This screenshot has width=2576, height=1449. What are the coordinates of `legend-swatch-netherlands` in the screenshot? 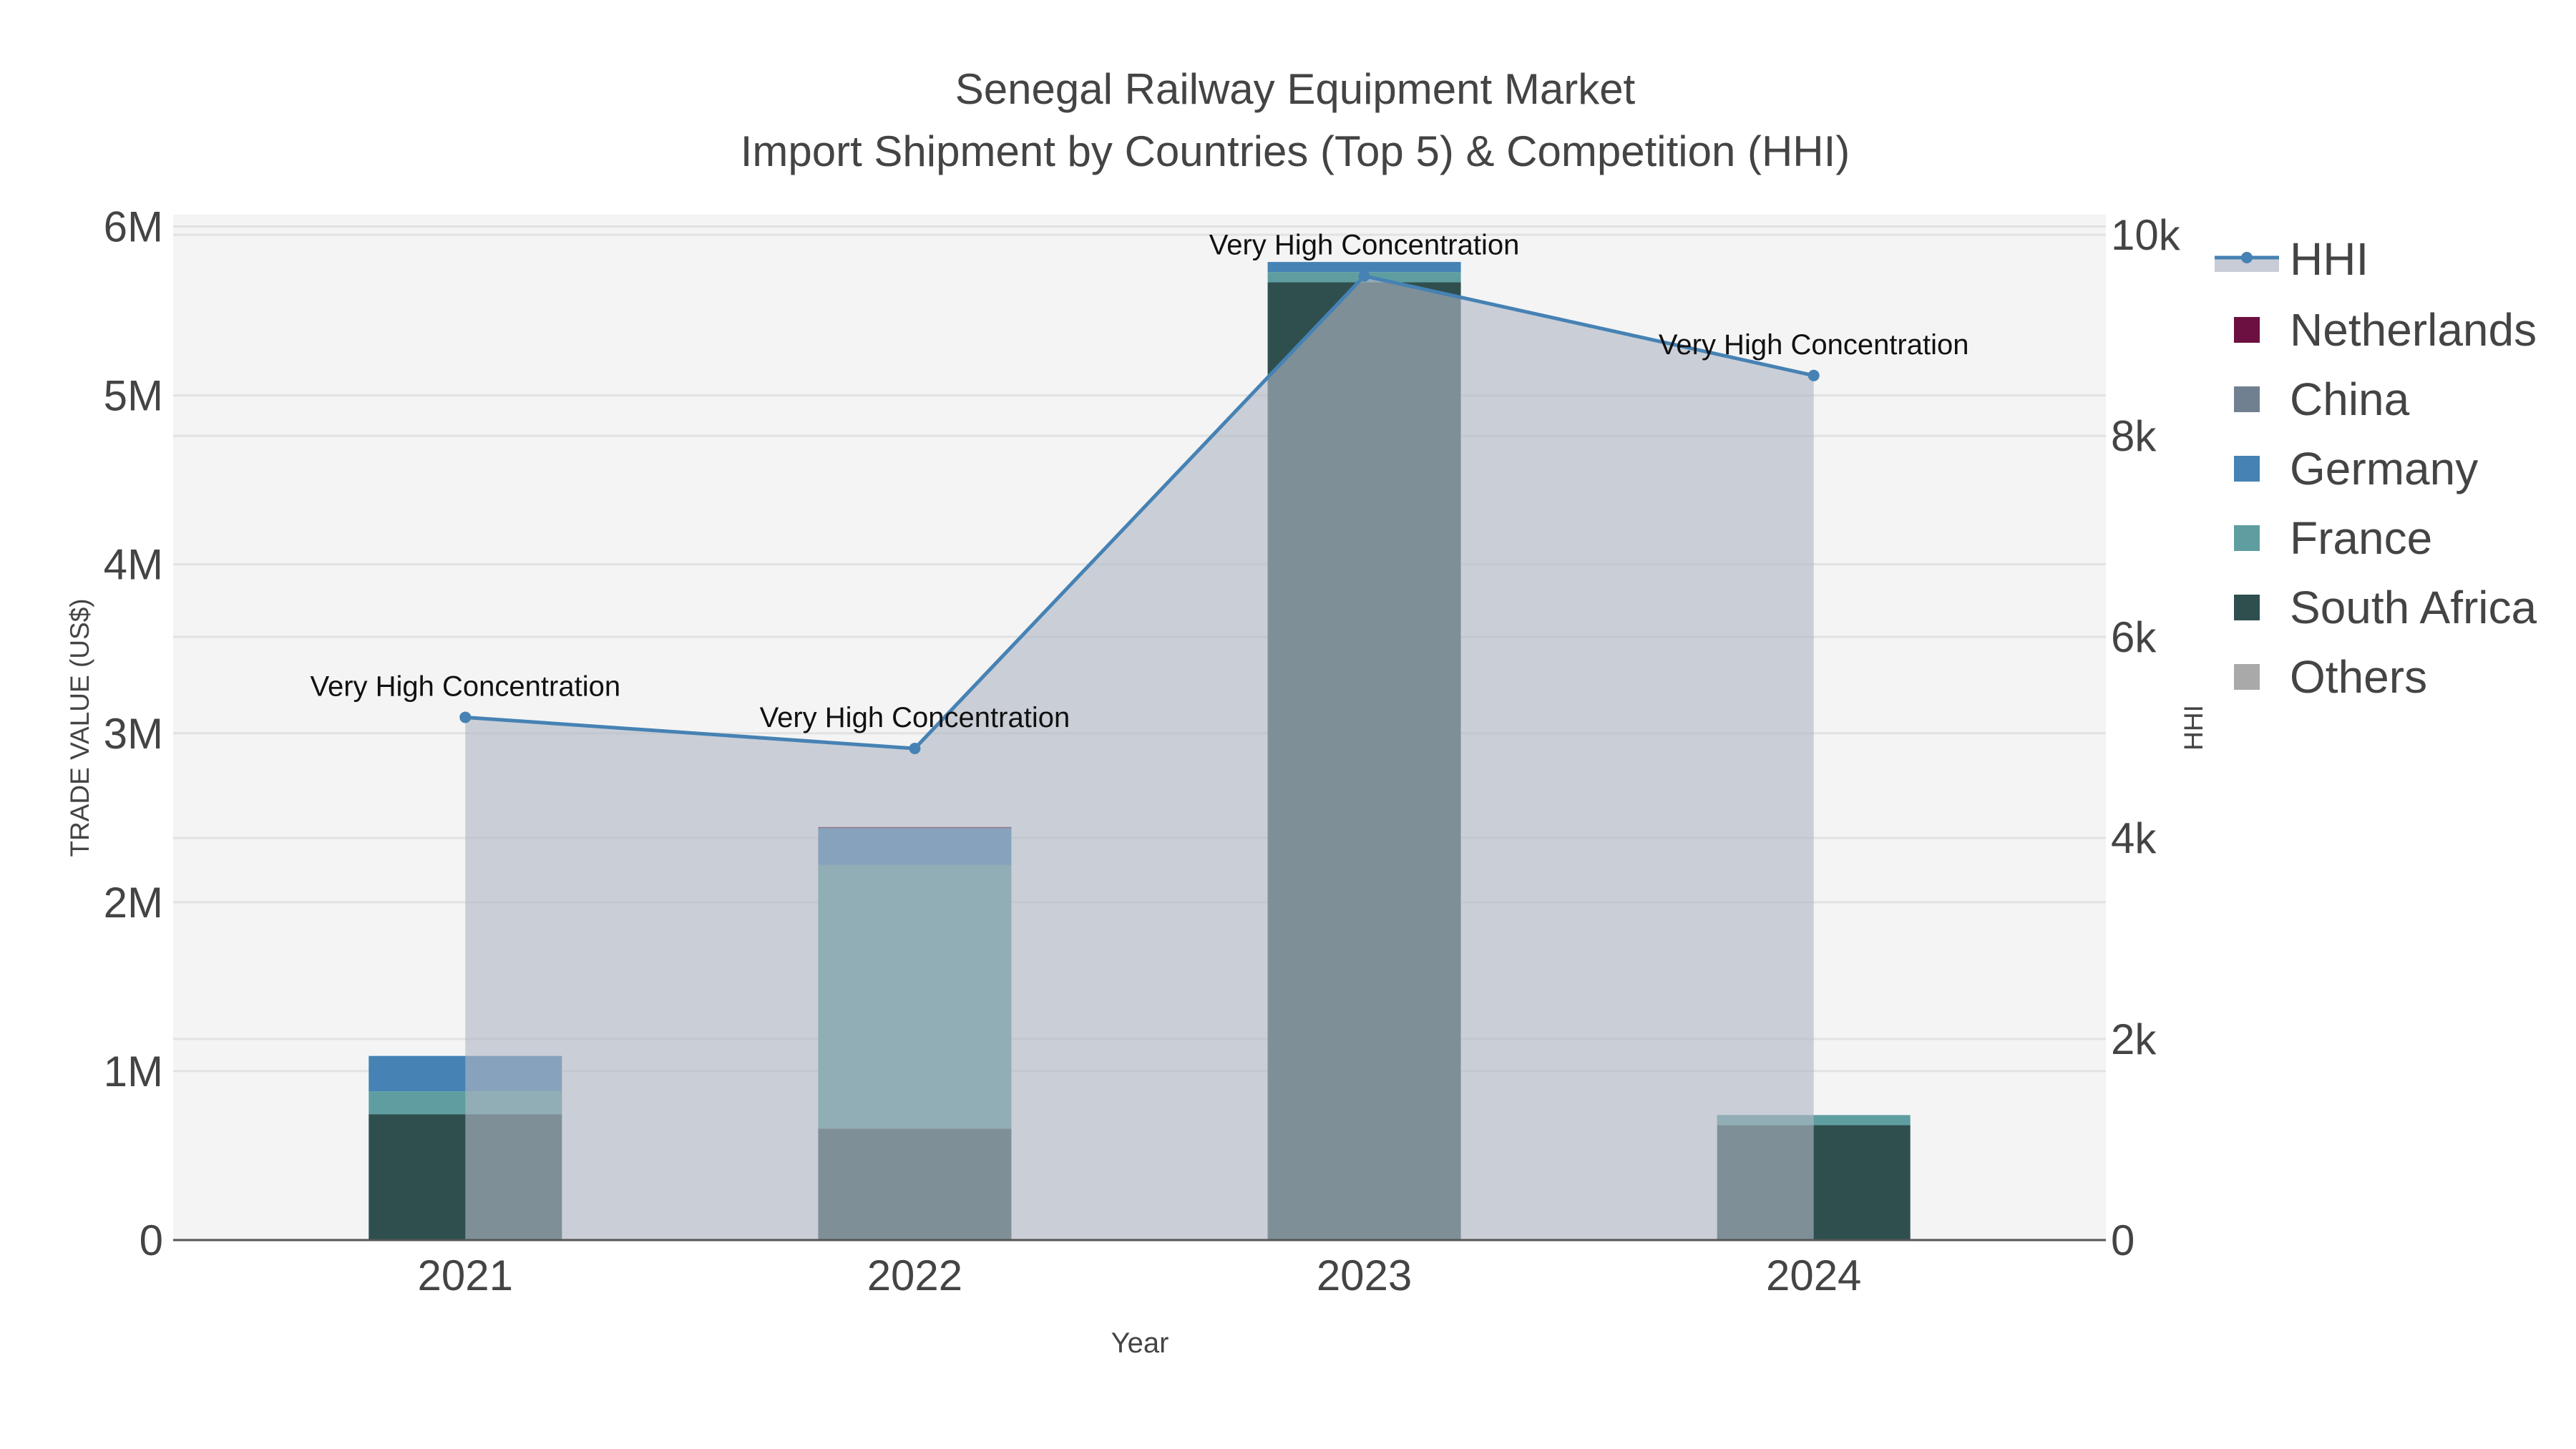 It's located at (2247, 330).